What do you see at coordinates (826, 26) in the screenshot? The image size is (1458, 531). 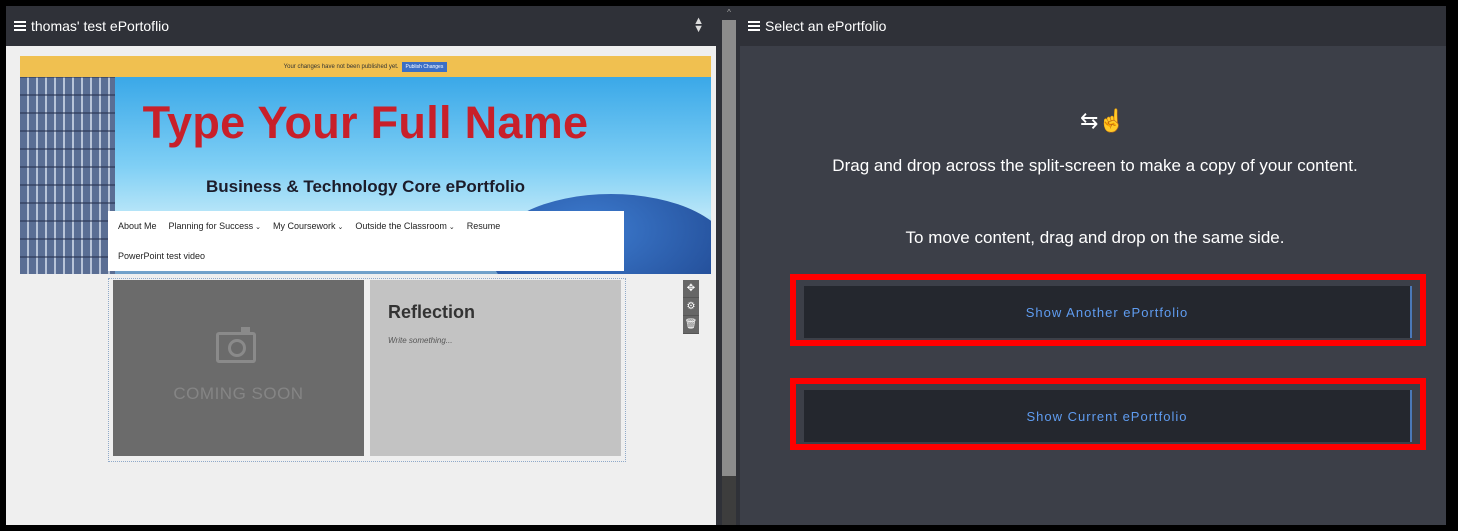 I see `right-pane-title: Select an ePortfolio` at bounding box center [826, 26].